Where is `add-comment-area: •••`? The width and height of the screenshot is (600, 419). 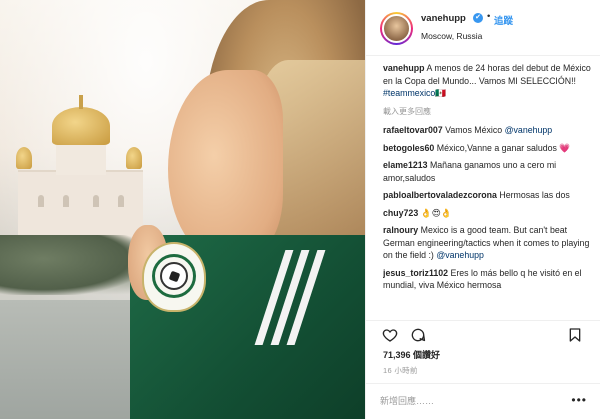
add-comment-area: ••• is located at coordinates (483, 401).